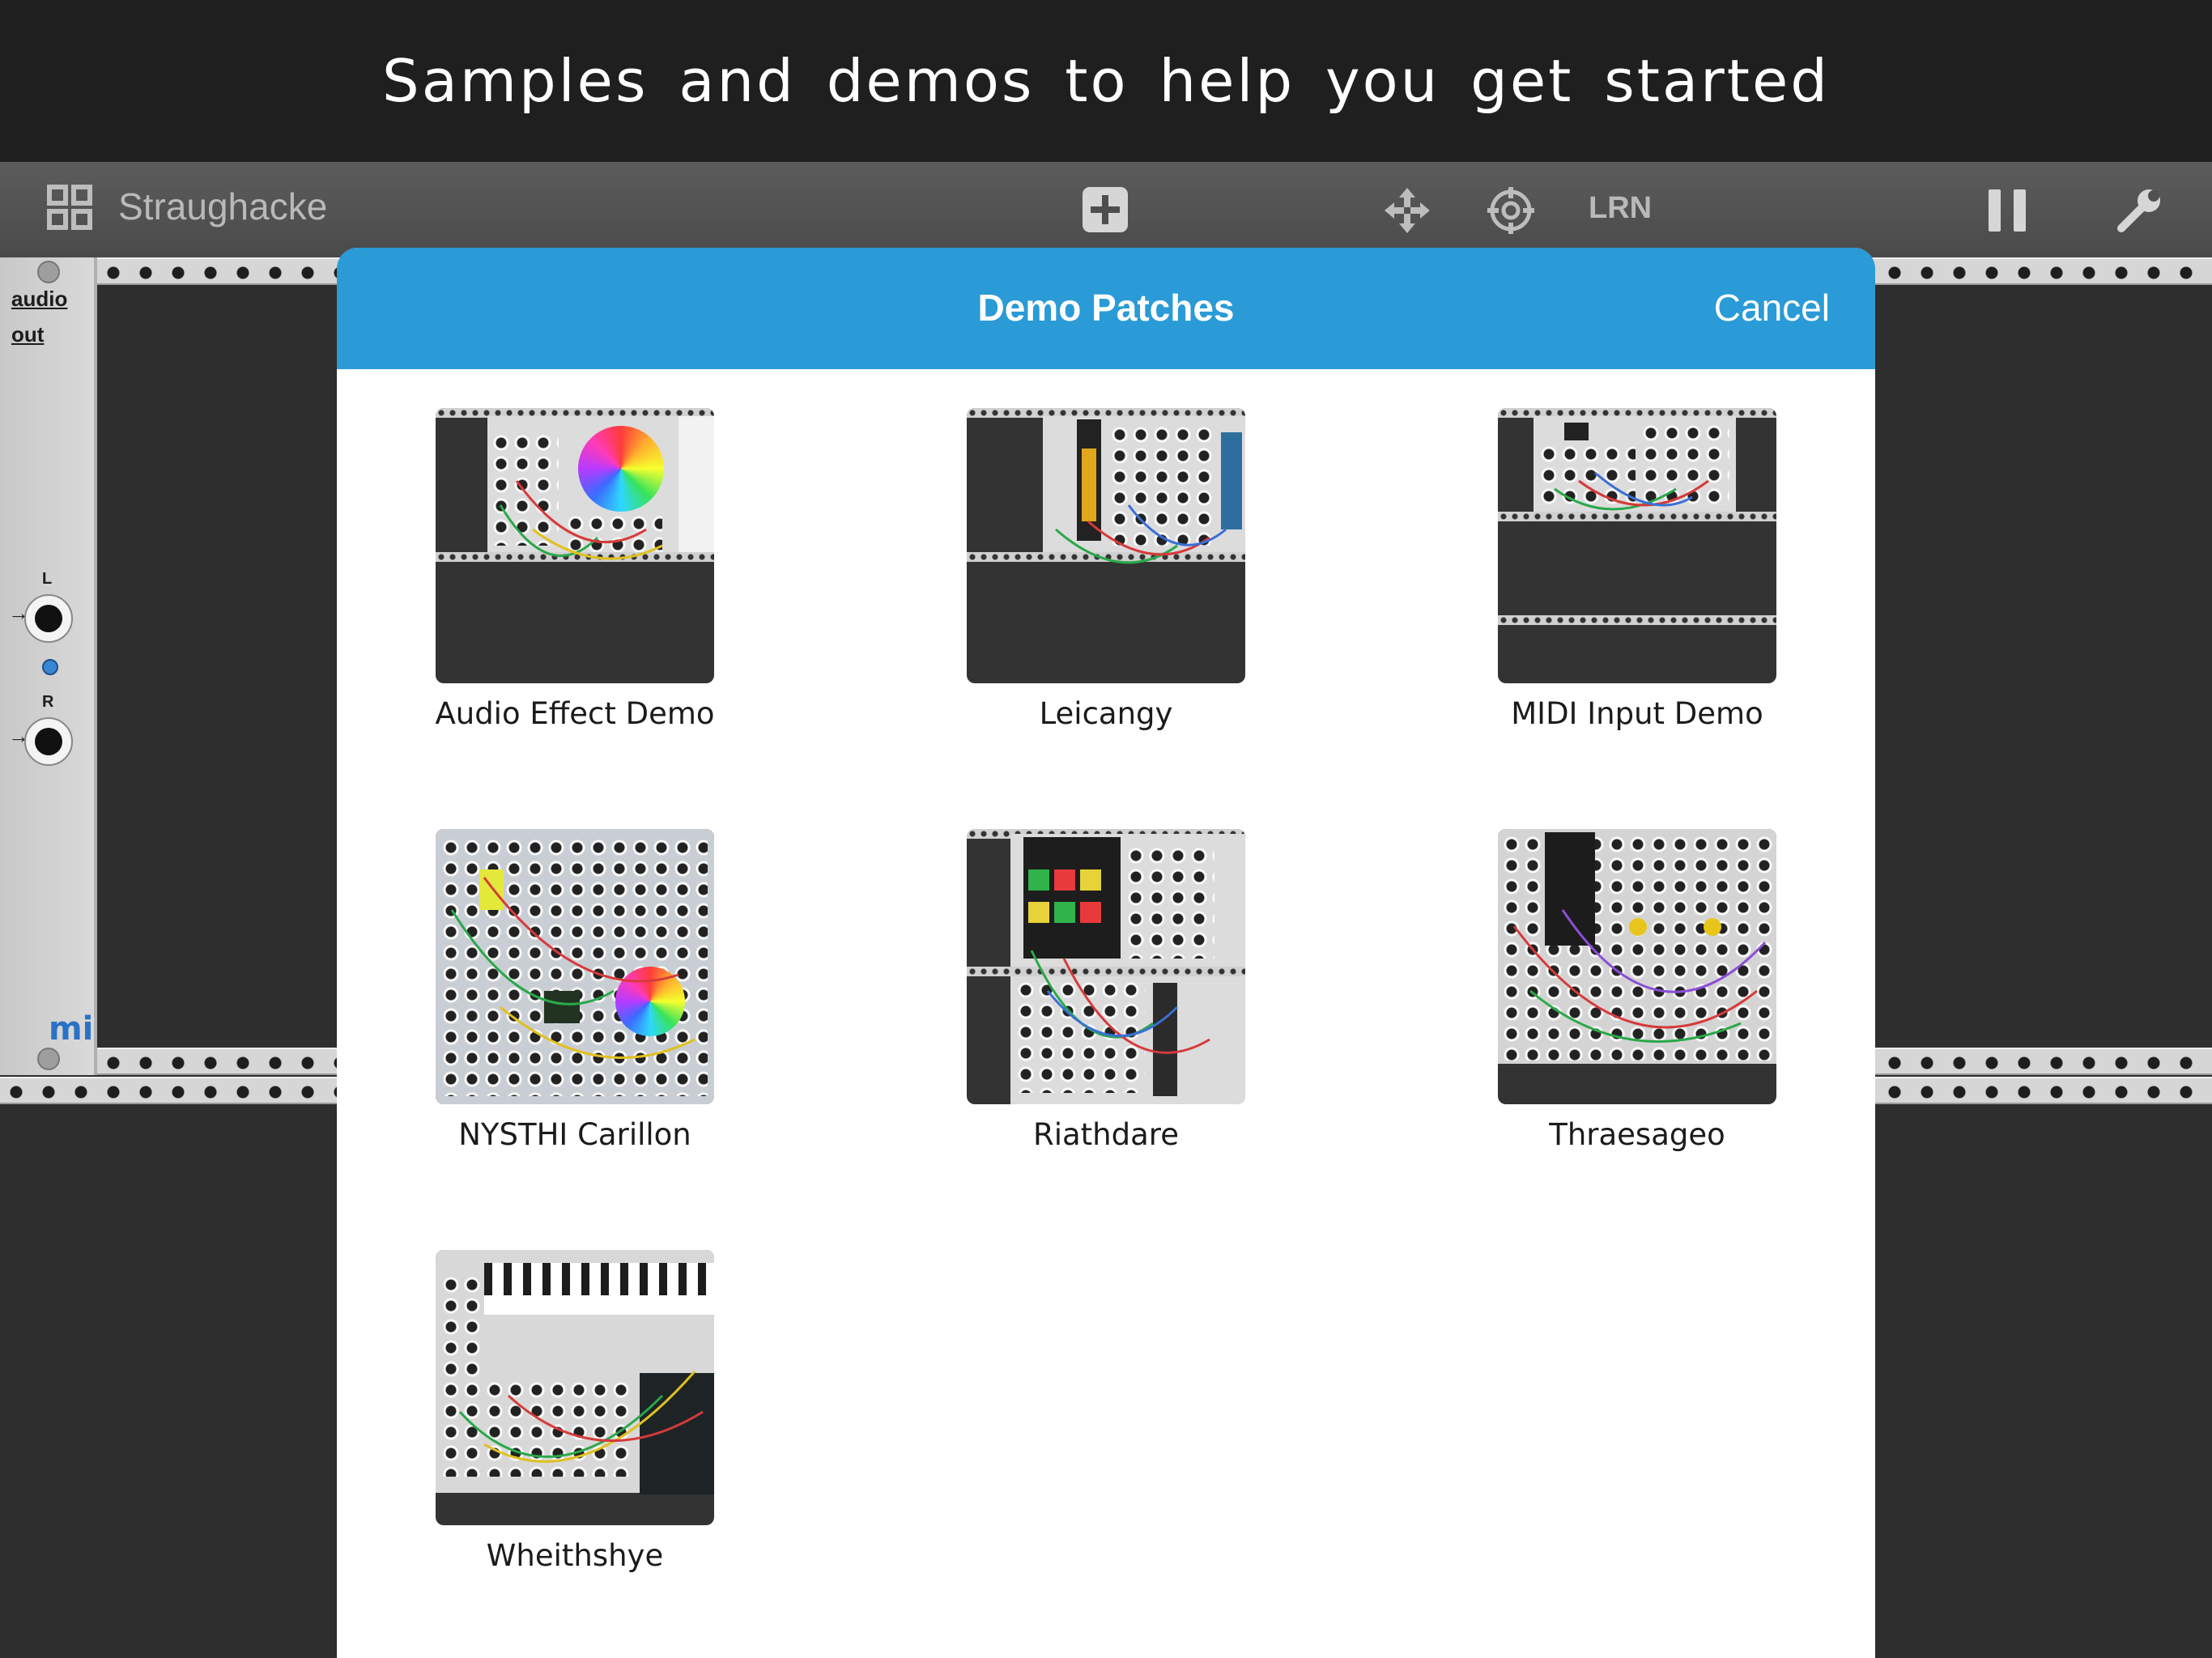  Describe the element at coordinates (574, 1134) in the screenshot. I see `patch-label: NYSTHI Carillon` at that location.